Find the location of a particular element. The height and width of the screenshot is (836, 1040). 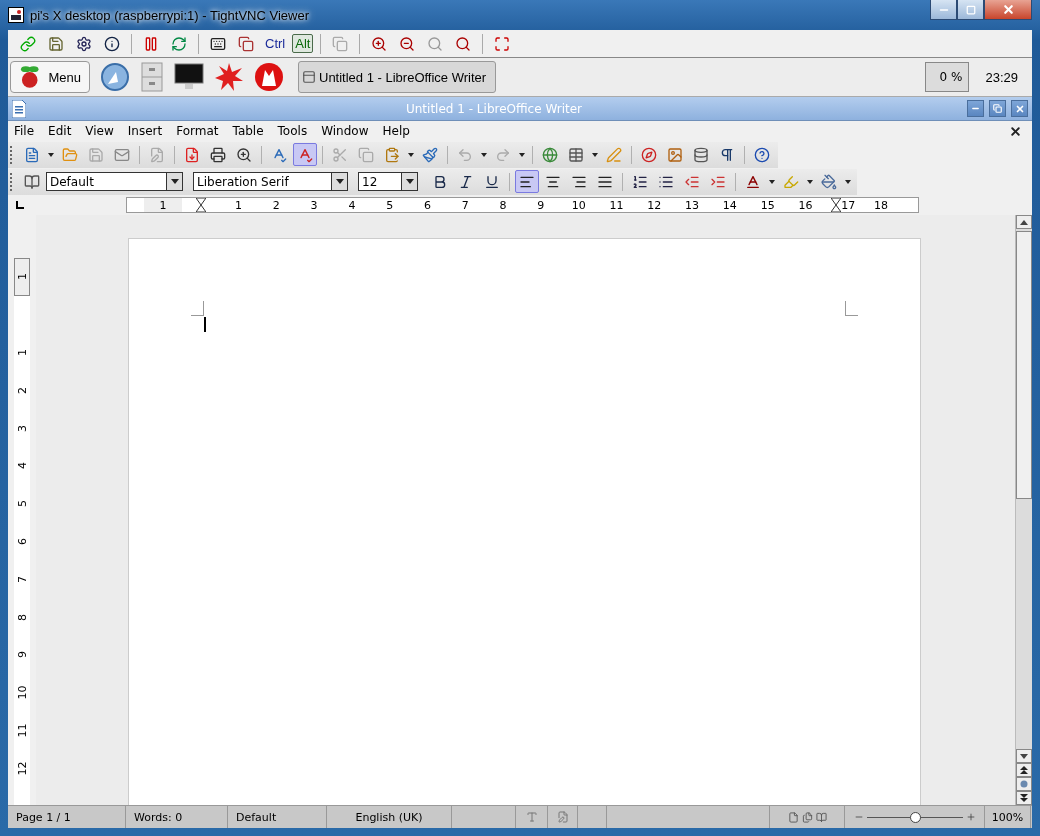

scroll-up-button is located at coordinates (1024, 222).